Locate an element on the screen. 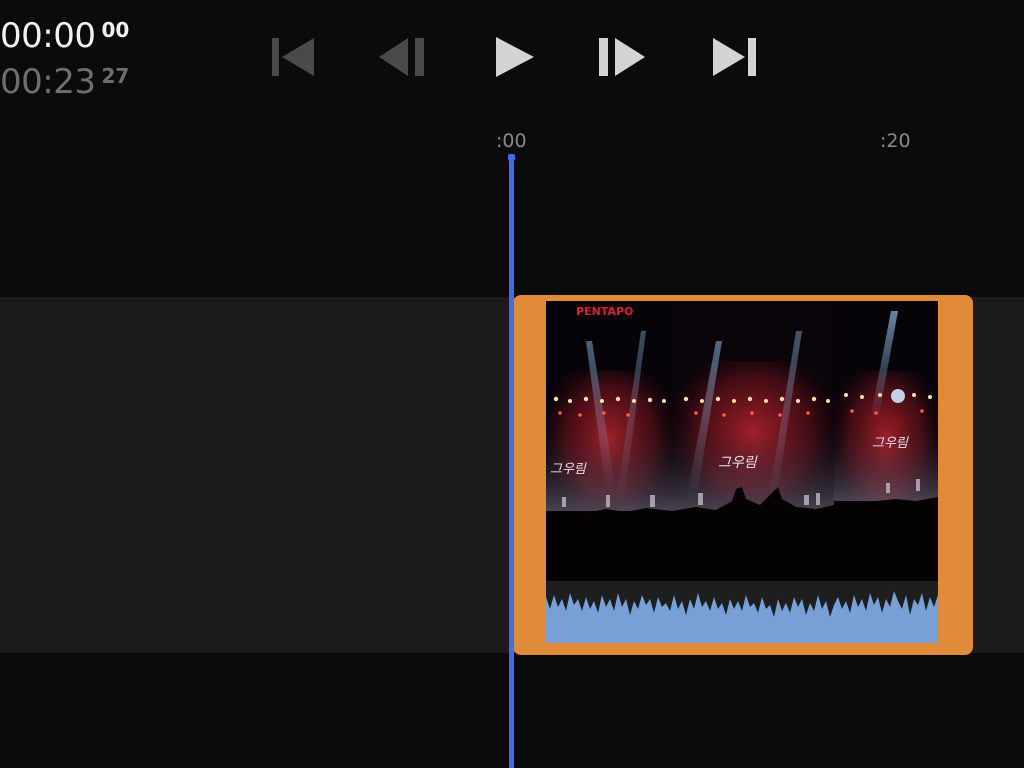 Image resolution: width=1024 pixels, height=768 pixels. clip-video-thumbnails: 그우림 그우림 그우림 PENTAPO is located at coordinates (742, 441).